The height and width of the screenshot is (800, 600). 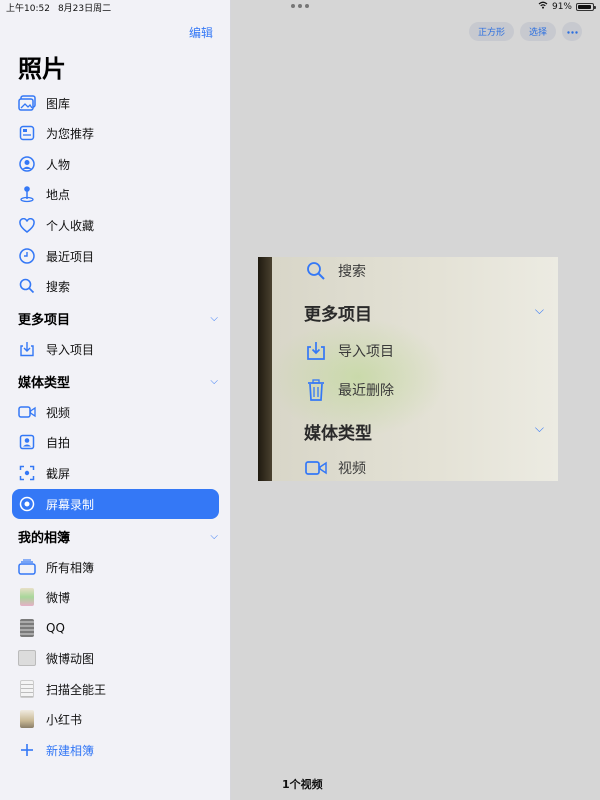 What do you see at coordinates (115, 442) in the screenshot?
I see `sidebar-item-selfies: 自拍` at bounding box center [115, 442].